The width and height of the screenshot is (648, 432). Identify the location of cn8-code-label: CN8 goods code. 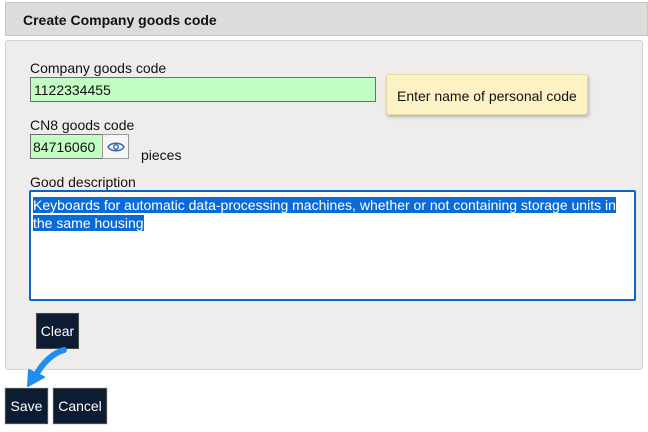
(82, 125).